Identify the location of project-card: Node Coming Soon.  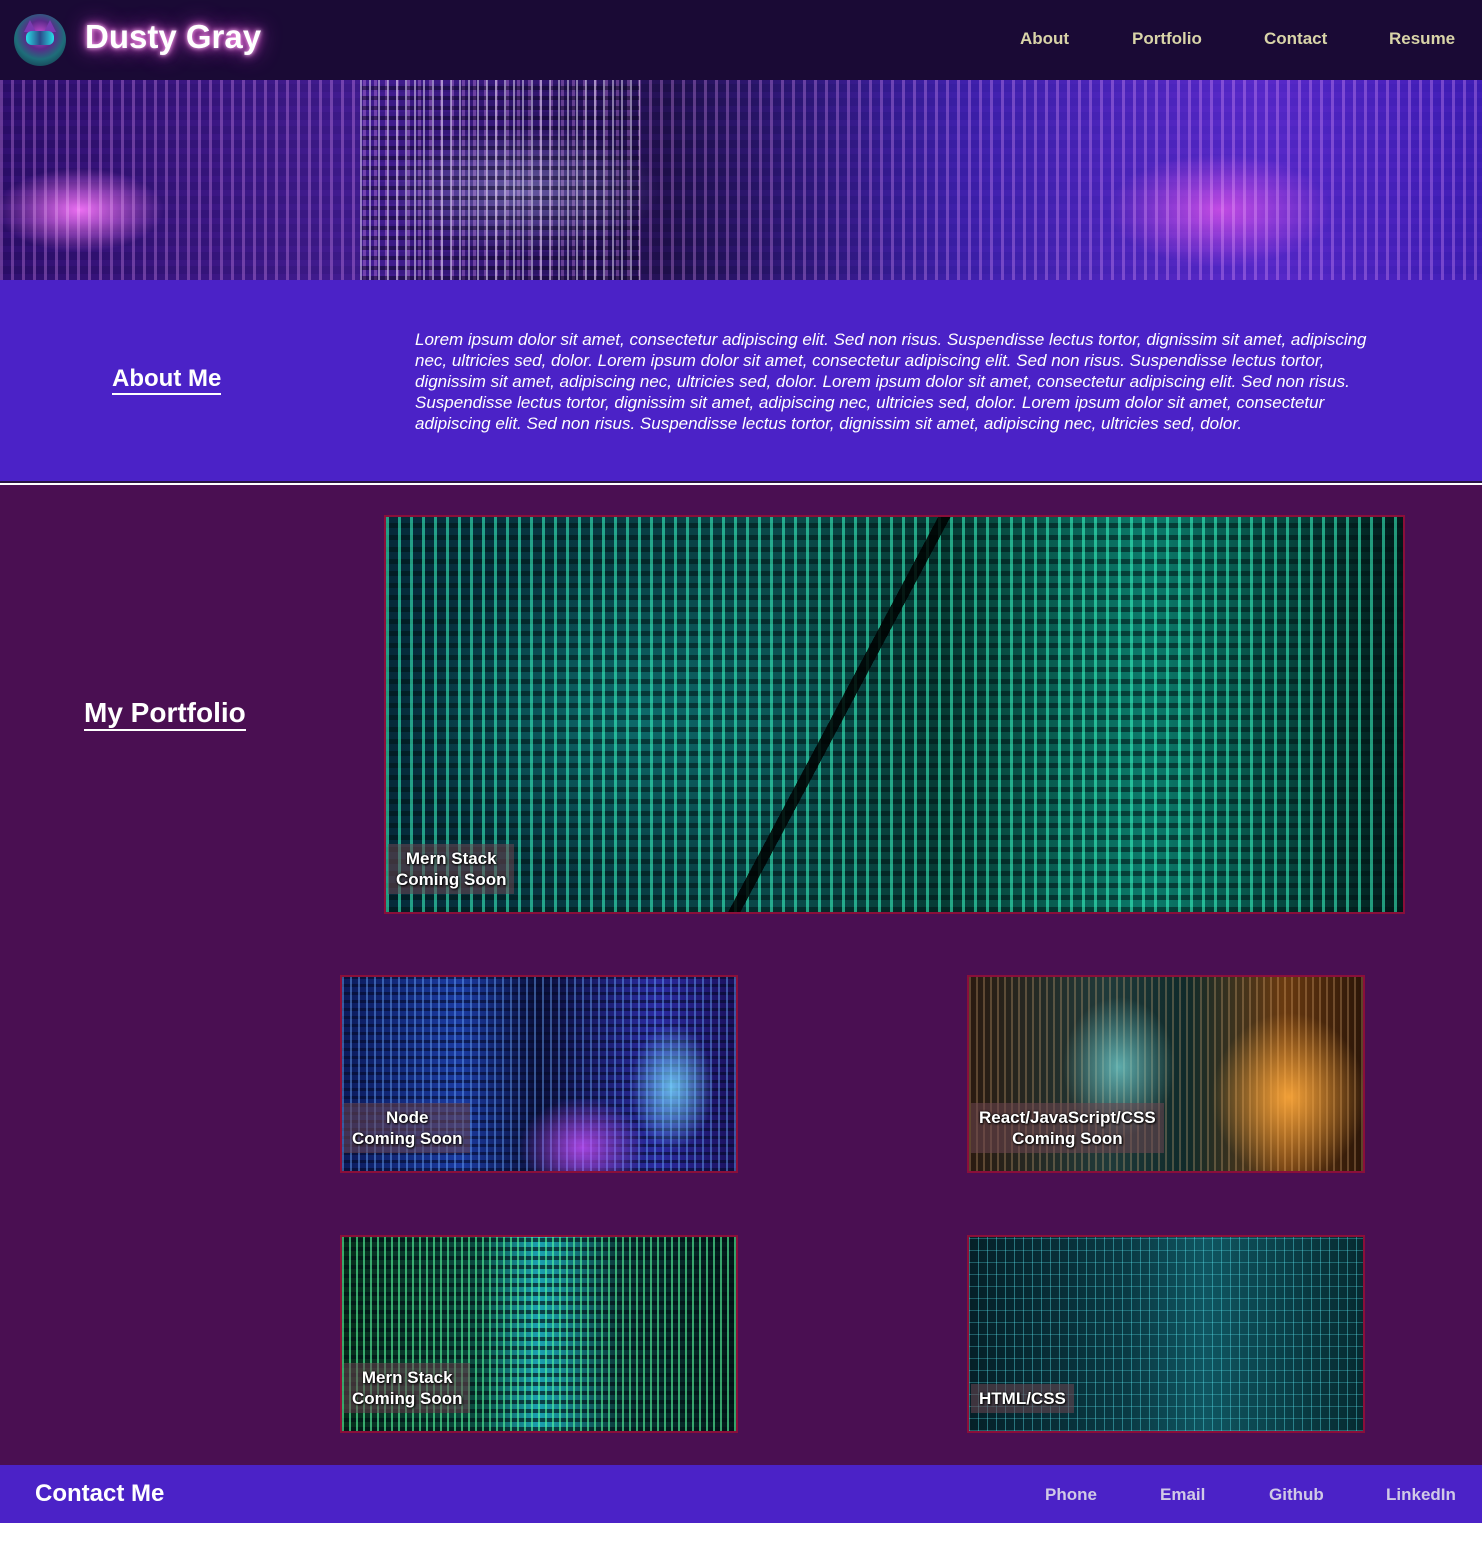
(539, 1074).